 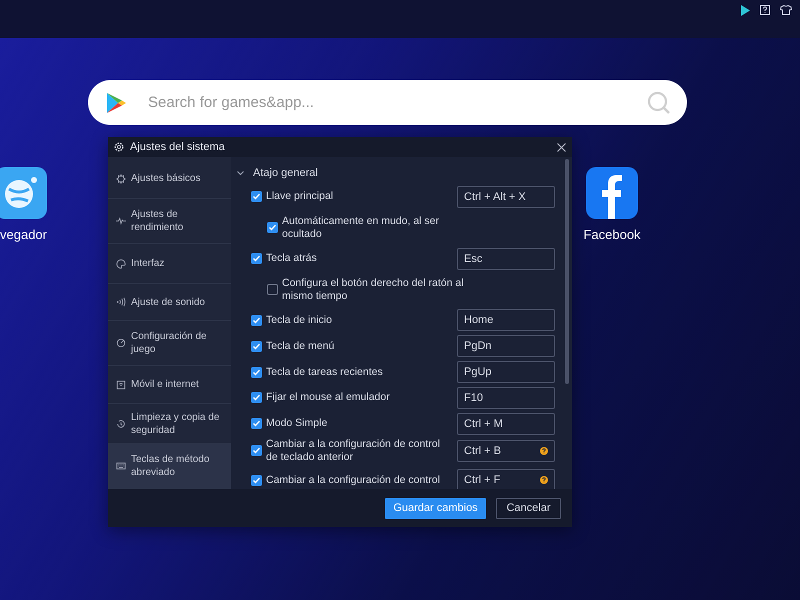 What do you see at coordinates (121, 466) in the screenshot?
I see `keyboard-icon` at bounding box center [121, 466].